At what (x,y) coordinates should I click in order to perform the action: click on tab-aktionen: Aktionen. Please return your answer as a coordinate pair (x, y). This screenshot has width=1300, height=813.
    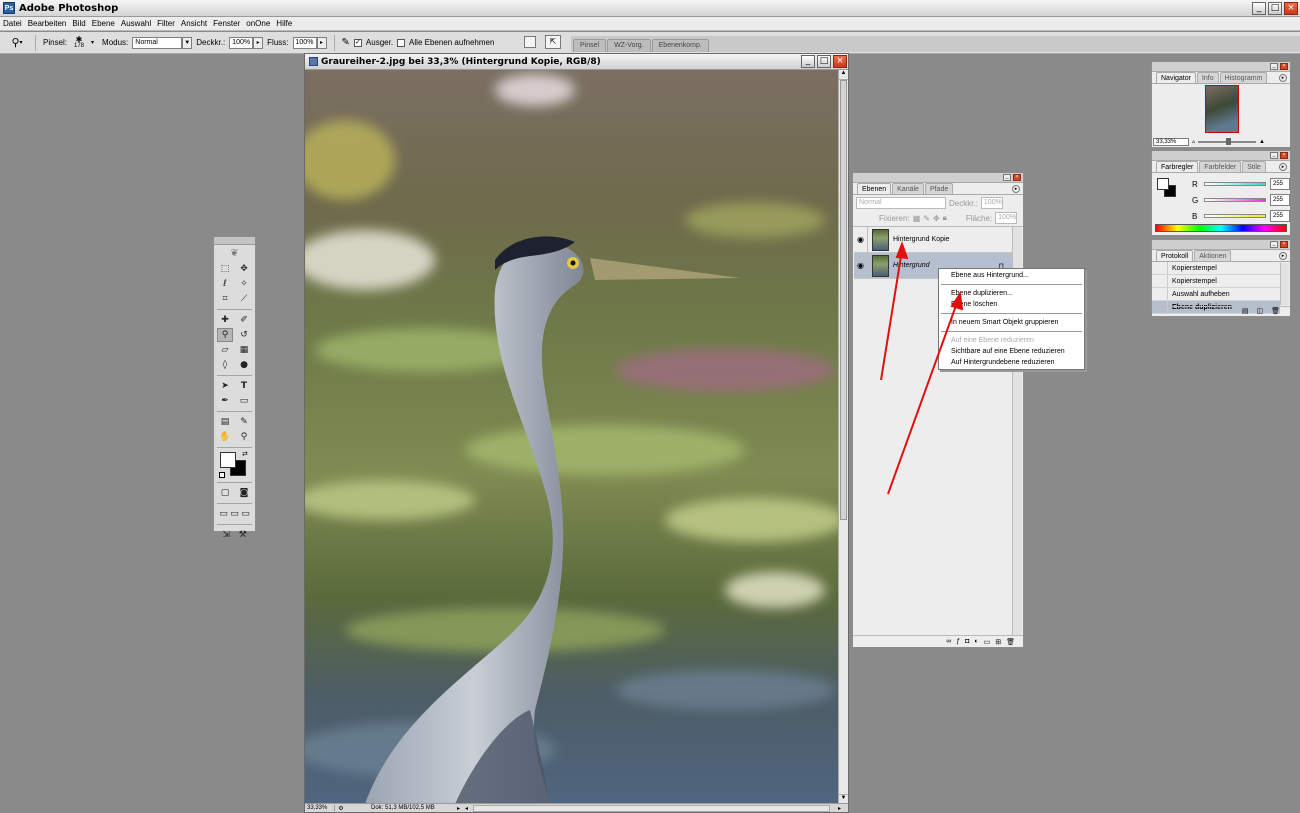
    Looking at the image, I should click on (1213, 255).